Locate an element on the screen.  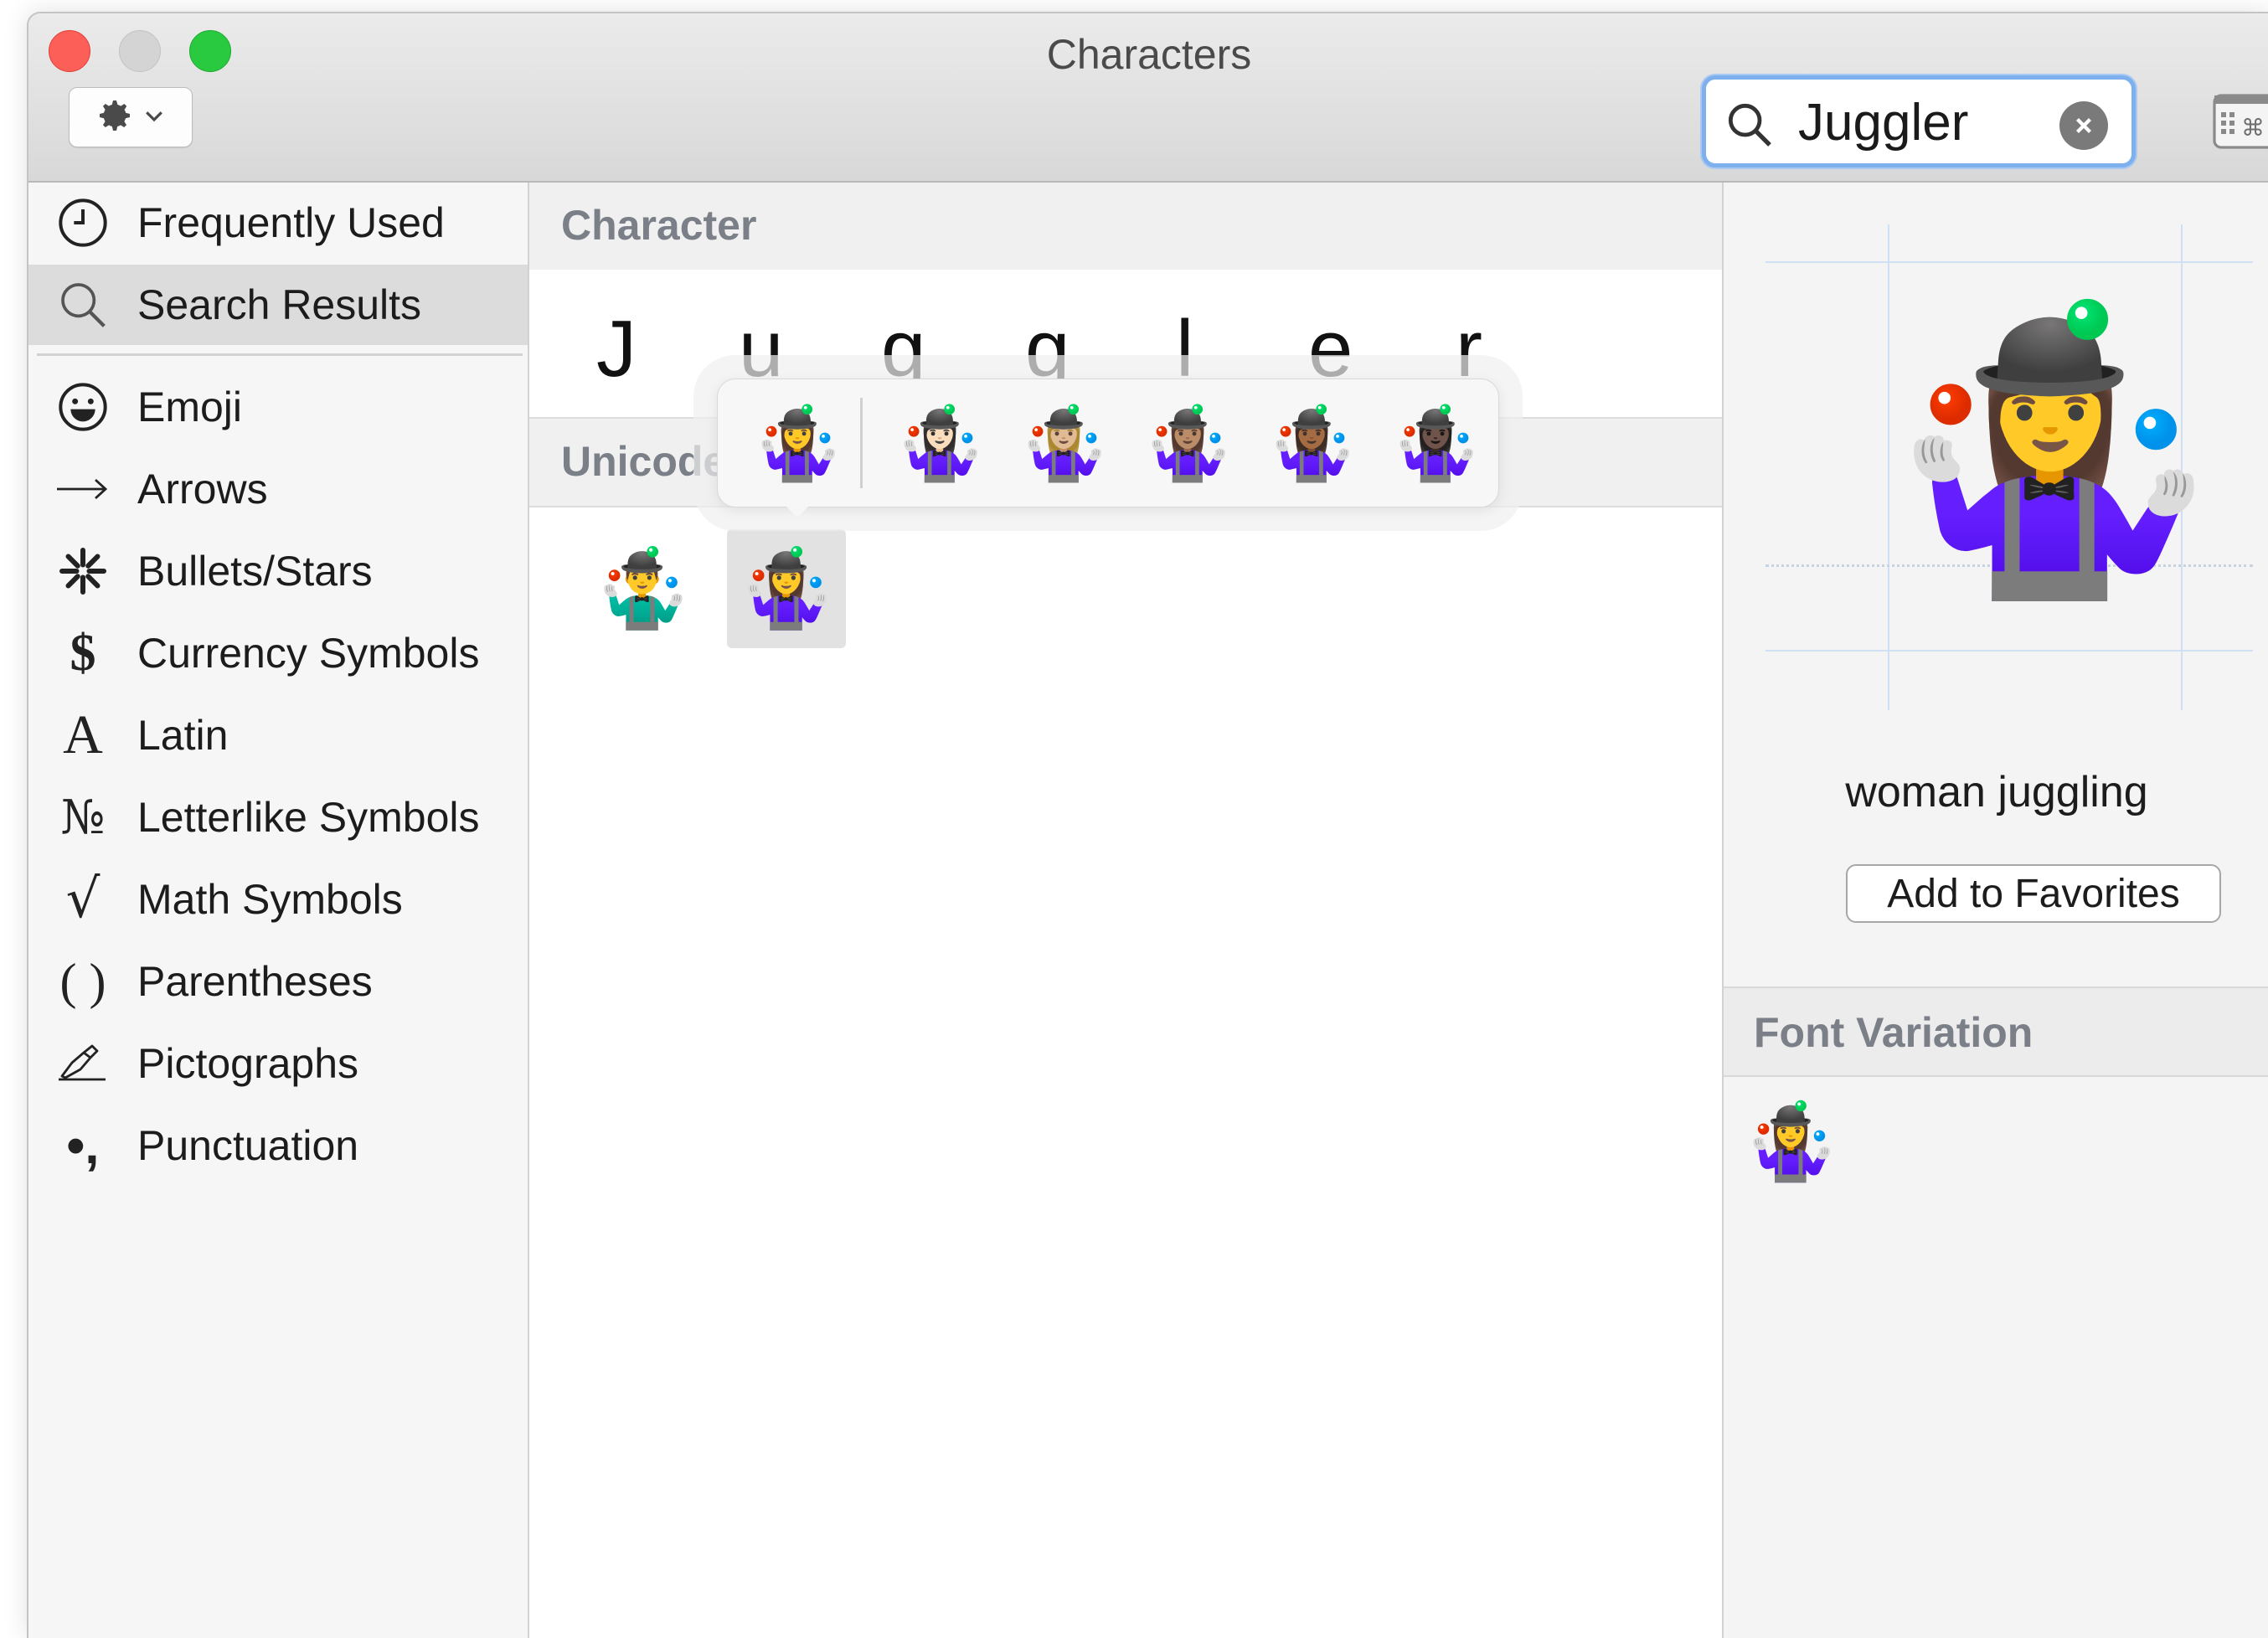
popover-divider is located at coordinates (862, 443).